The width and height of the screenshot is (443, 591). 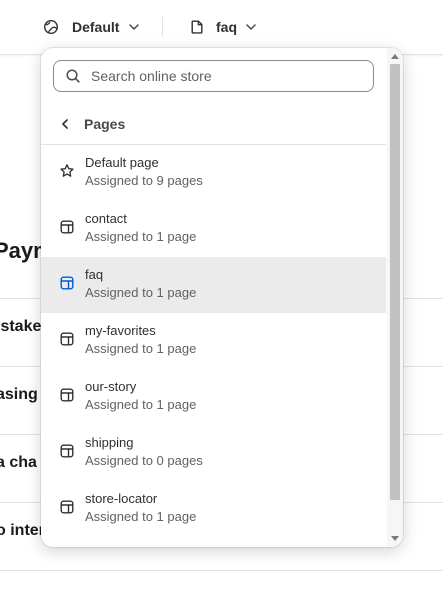 What do you see at coordinates (106, 218) in the screenshot?
I see `list-item-name: contact` at bounding box center [106, 218].